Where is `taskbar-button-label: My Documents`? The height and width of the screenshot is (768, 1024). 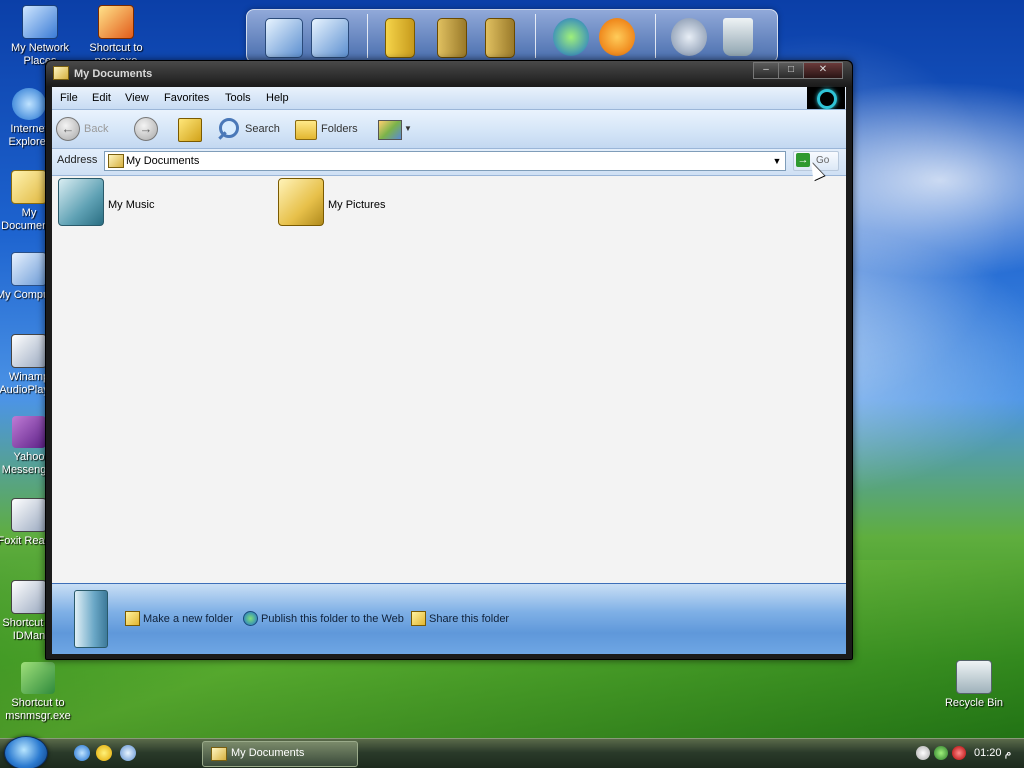
taskbar-button-label: My Documents is located at coordinates (268, 753).